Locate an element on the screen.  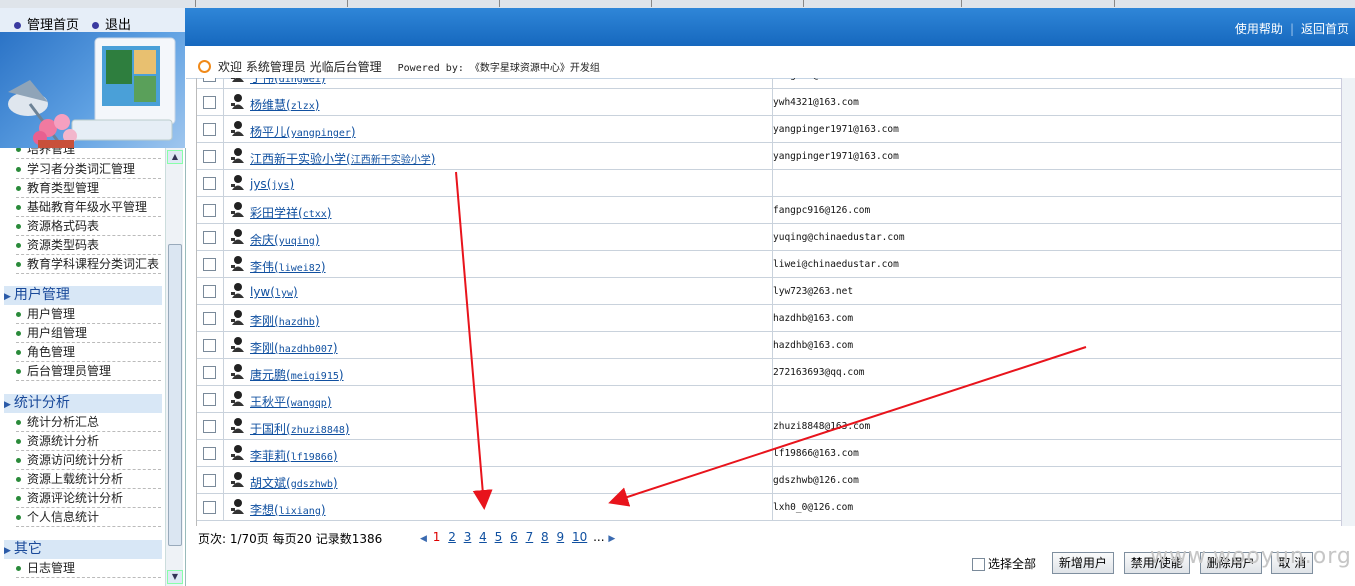
sidebar-scrollbar: ▲ ▼ is located at coordinates (174, 367).